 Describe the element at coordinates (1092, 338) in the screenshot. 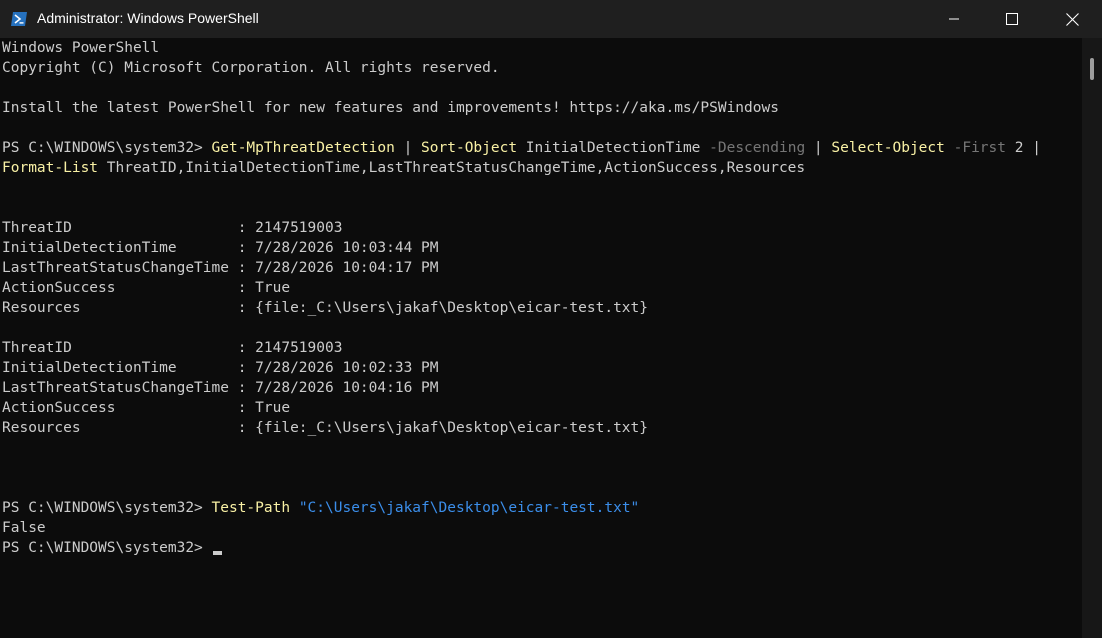

I see `vertical-scrollbar` at that location.